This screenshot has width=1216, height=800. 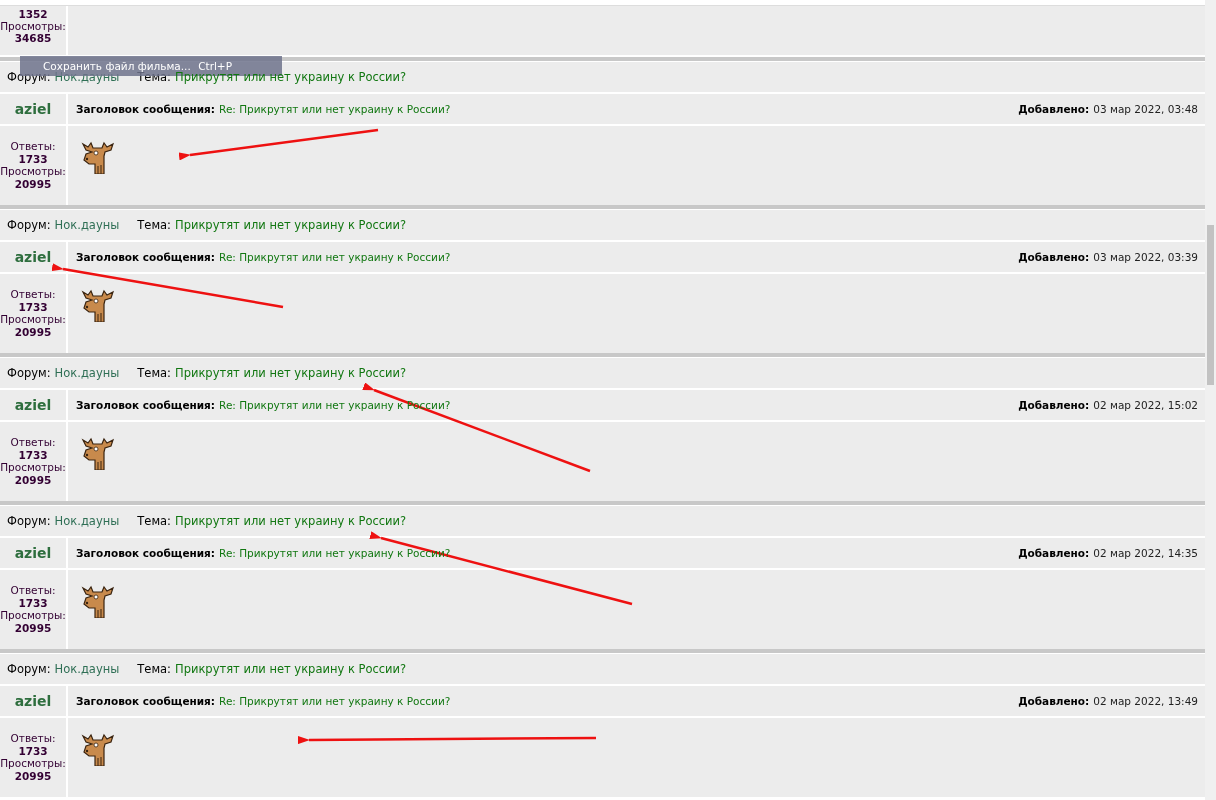 I want to click on views-count: 34685, so click(x=33, y=38).